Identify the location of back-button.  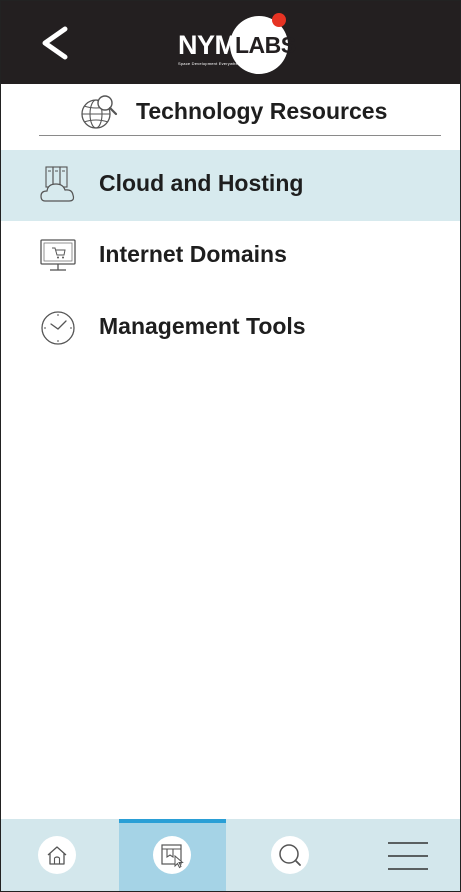
(57, 43).